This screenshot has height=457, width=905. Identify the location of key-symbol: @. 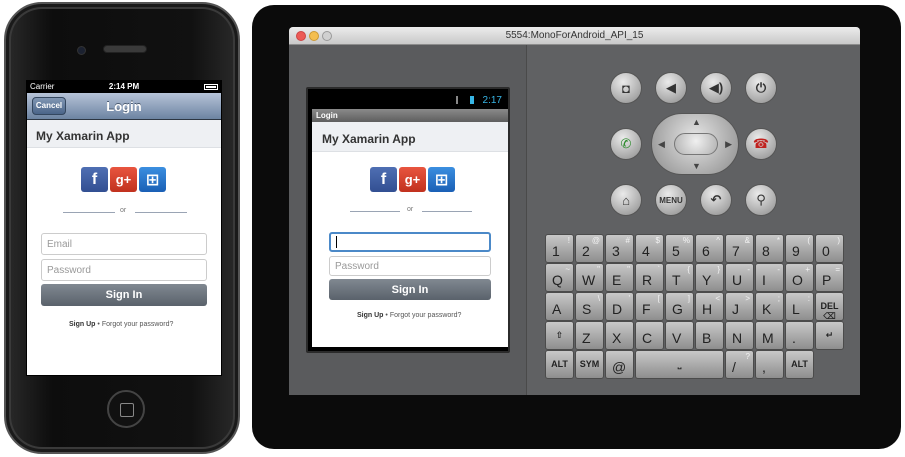
(619, 364).